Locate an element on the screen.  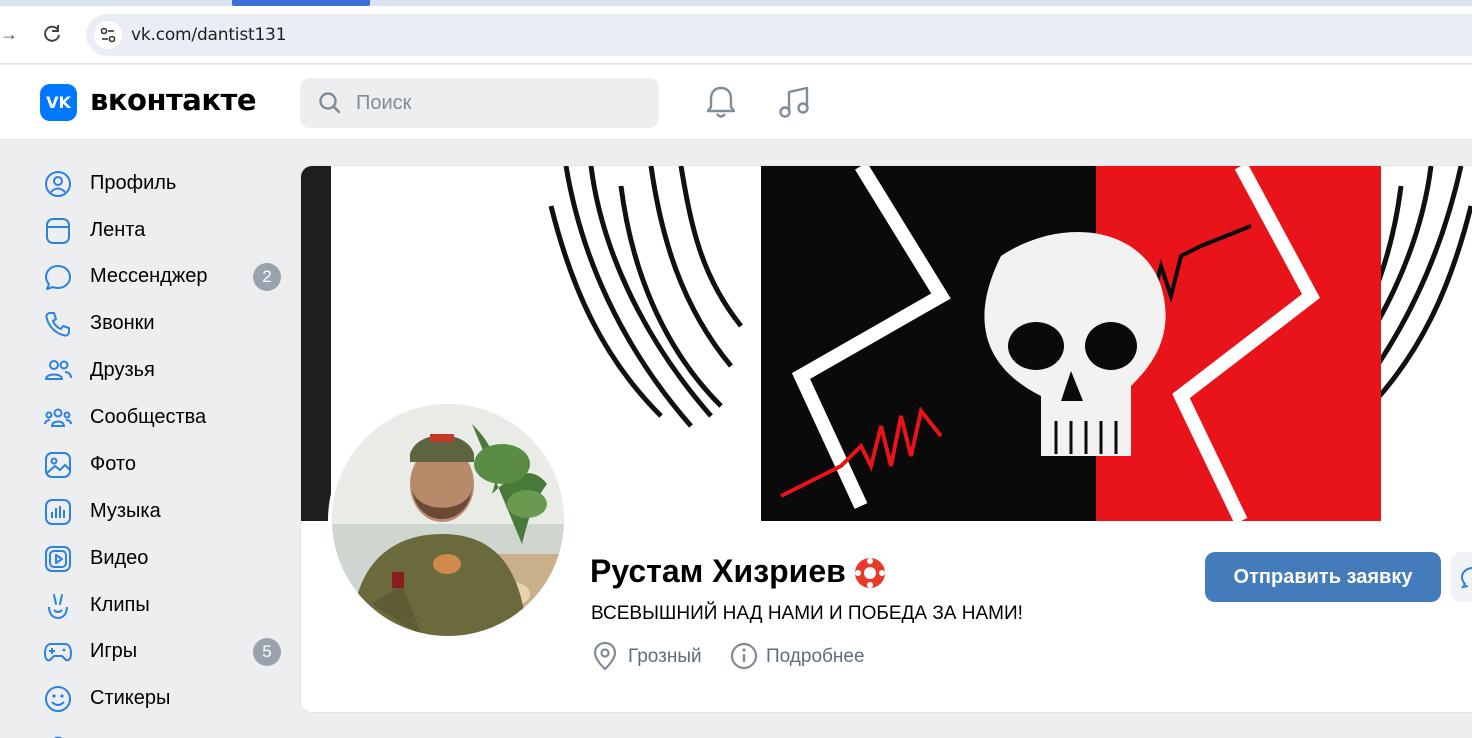
sidebar-item-label: Музыка is located at coordinates (125, 511).